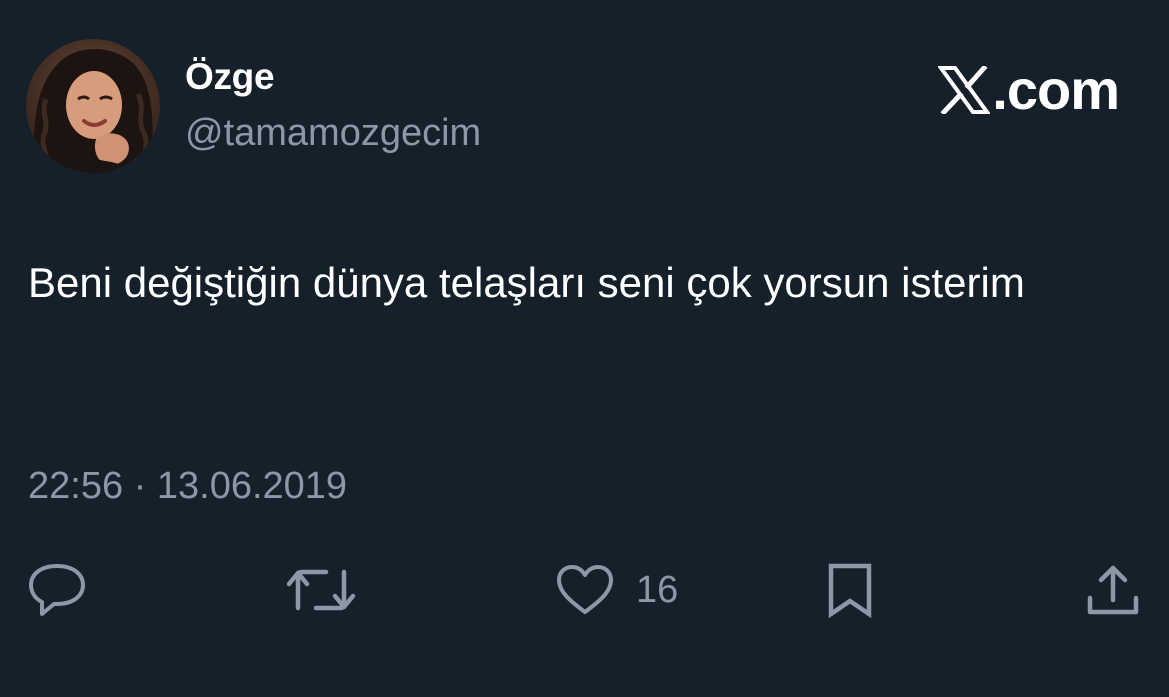 This screenshot has height=697, width=1169. I want to click on brand-logo: .com, so click(1029, 89).